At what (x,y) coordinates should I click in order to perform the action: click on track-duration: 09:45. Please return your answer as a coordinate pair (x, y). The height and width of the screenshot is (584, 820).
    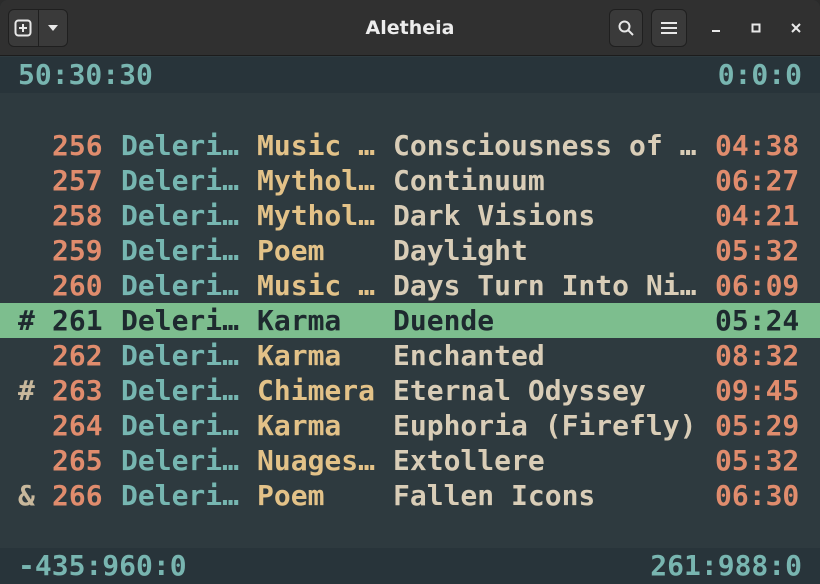
    Looking at the image, I should click on (757, 390).